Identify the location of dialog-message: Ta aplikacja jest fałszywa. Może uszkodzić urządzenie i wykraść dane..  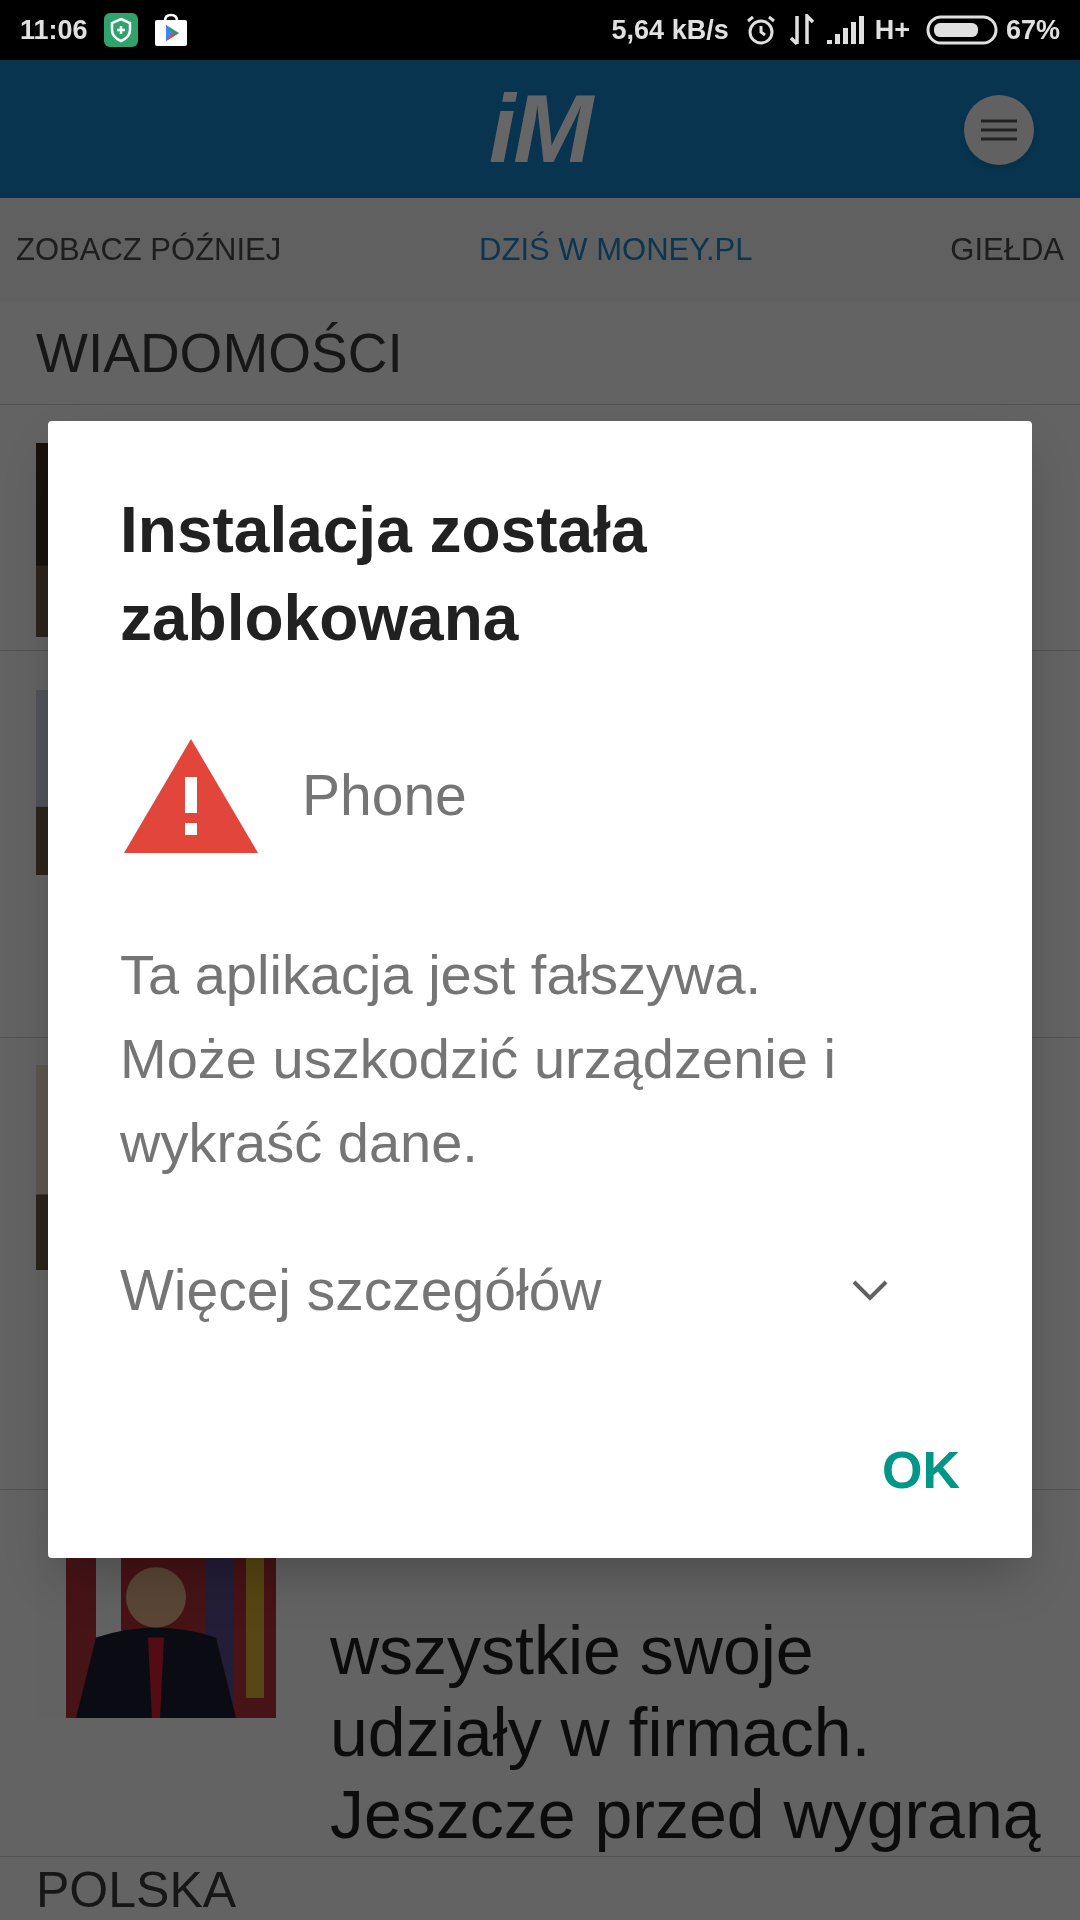
(478, 1059).